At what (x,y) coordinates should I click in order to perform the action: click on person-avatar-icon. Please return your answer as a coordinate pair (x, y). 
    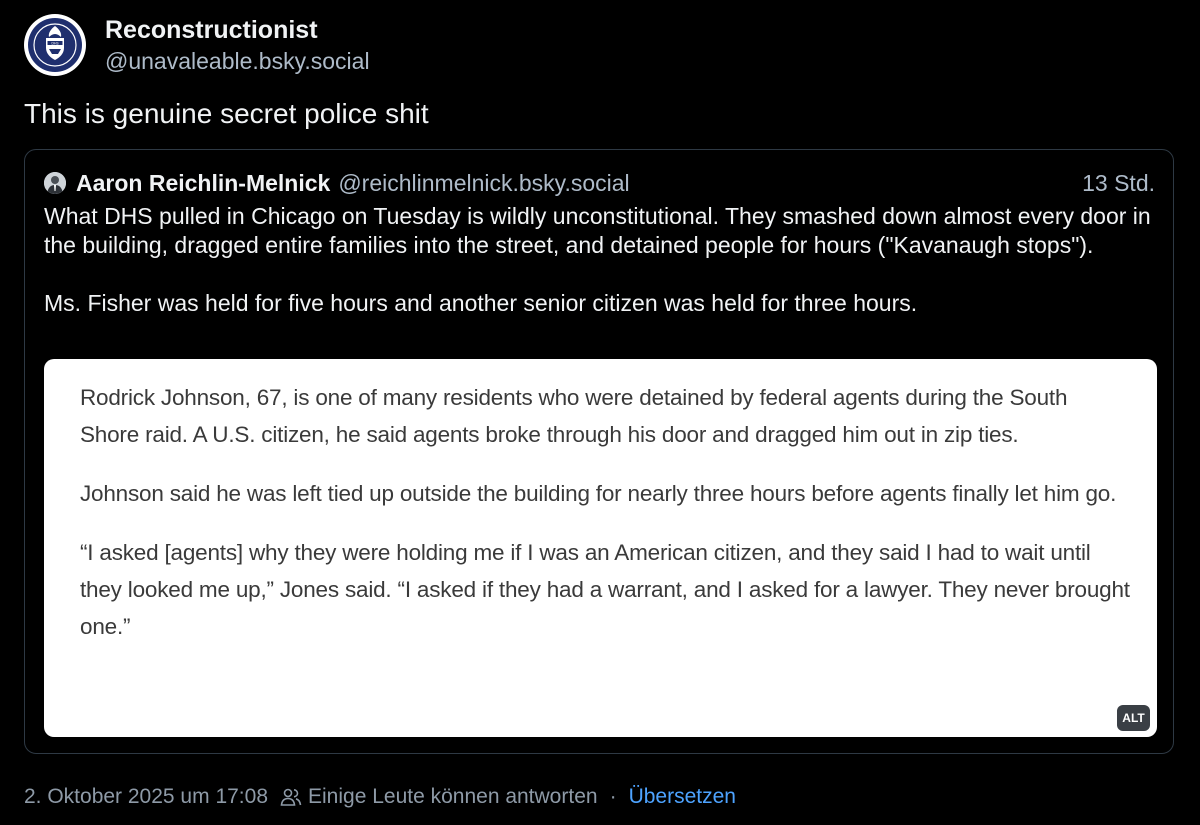
    Looking at the image, I should click on (55, 183).